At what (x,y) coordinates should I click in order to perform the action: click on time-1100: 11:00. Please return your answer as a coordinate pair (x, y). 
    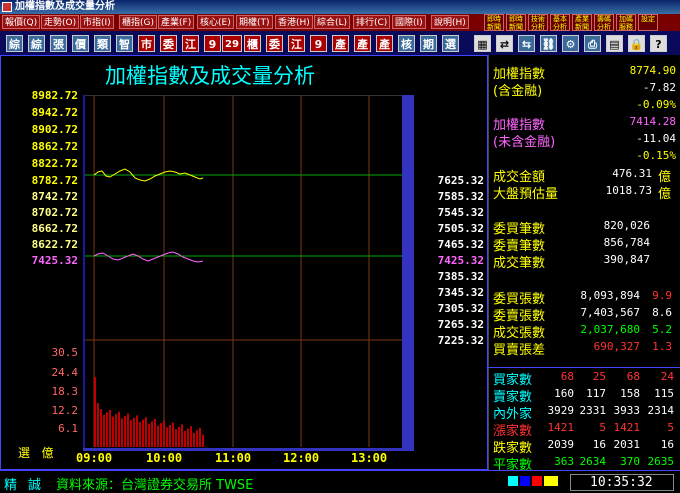
    Looking at the image, I should click on (233, 458).